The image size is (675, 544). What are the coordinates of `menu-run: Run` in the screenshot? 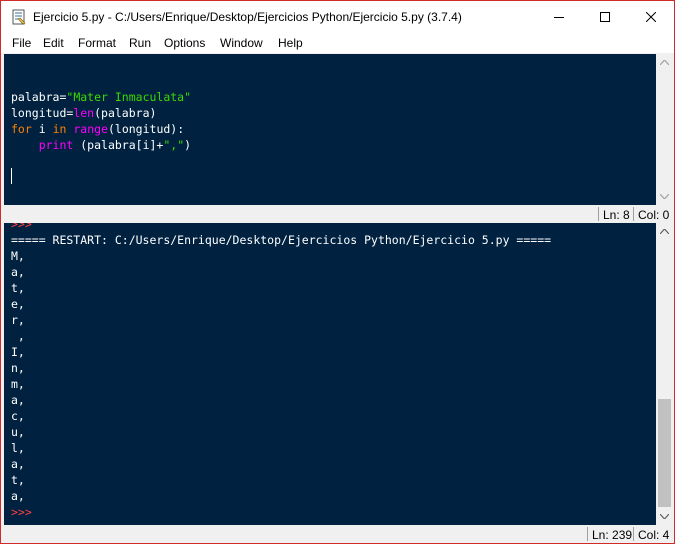 It's located at (140, 43).